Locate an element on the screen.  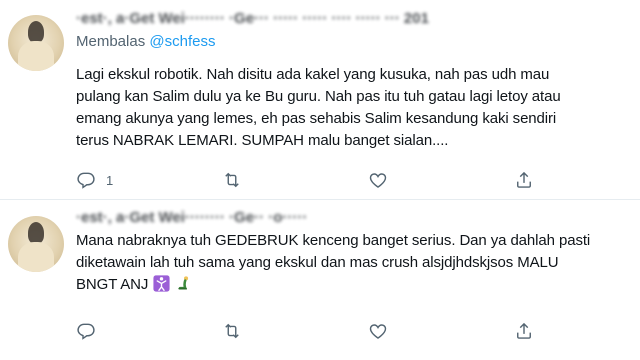
reply-button: 1 is located at coordinates (94, 180).